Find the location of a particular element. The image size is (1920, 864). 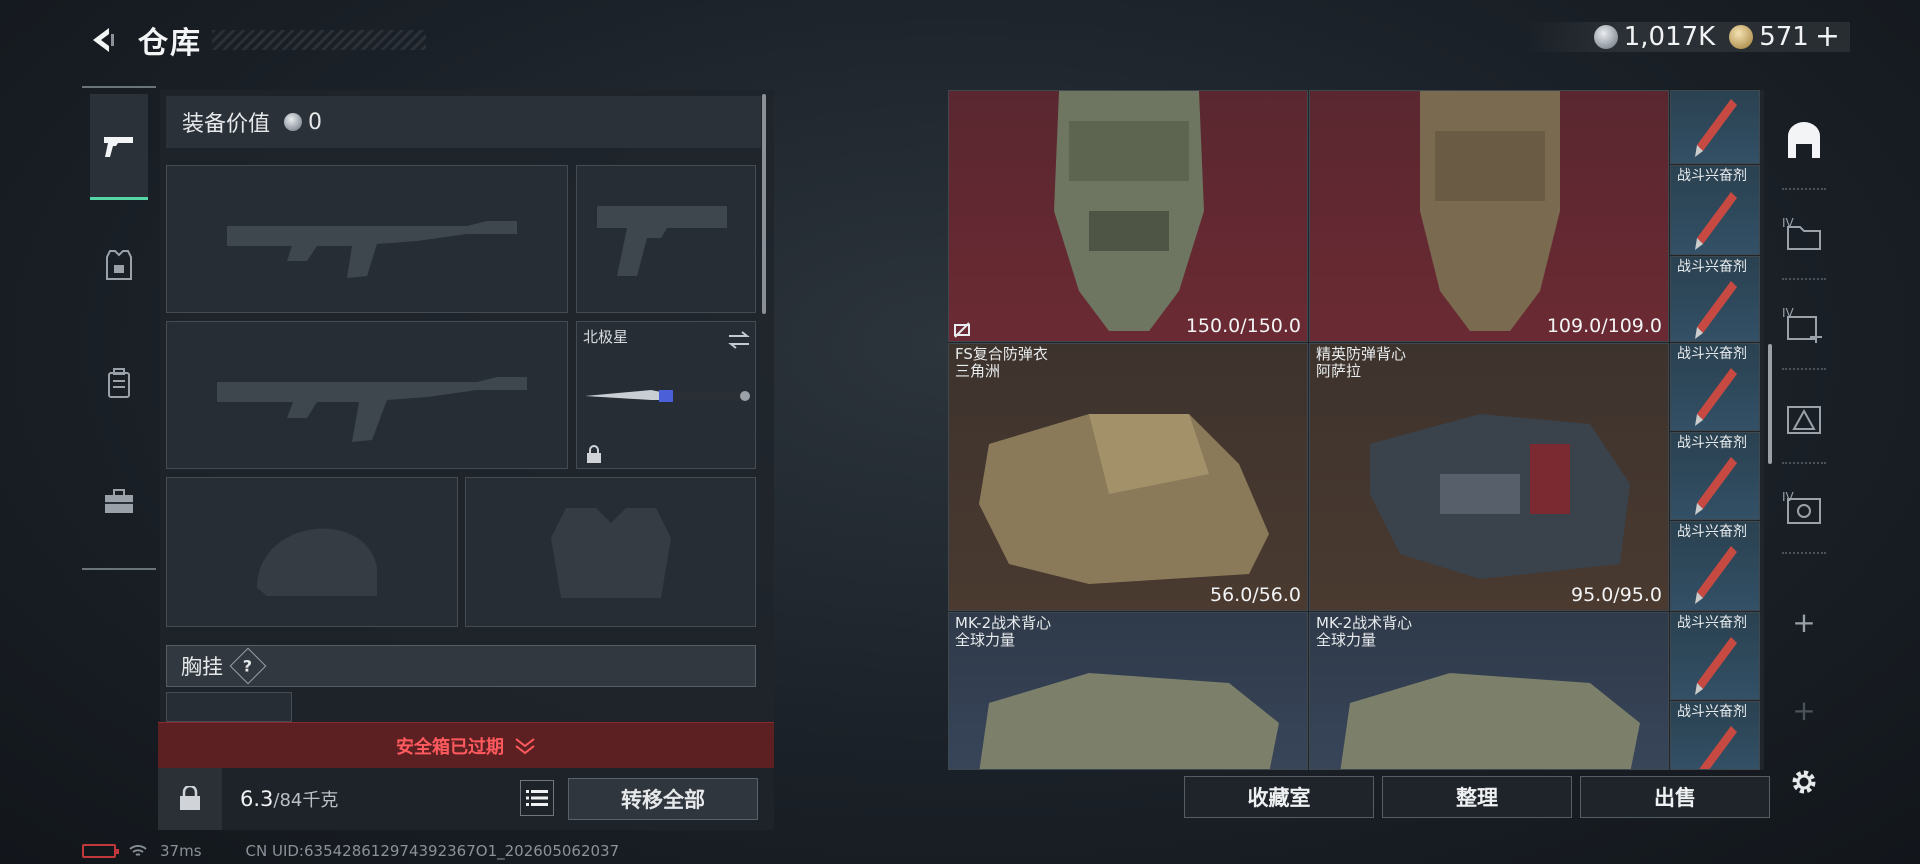

category-armor is located at coordinates (119, 265).